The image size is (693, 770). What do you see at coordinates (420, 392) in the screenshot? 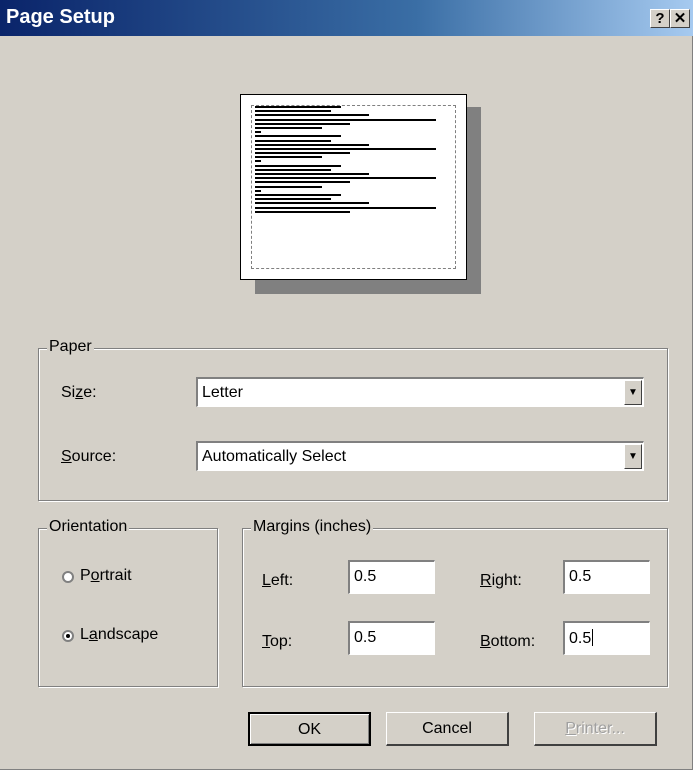
I see `size-select: Letter ▼` at bounding box center [420, 392].